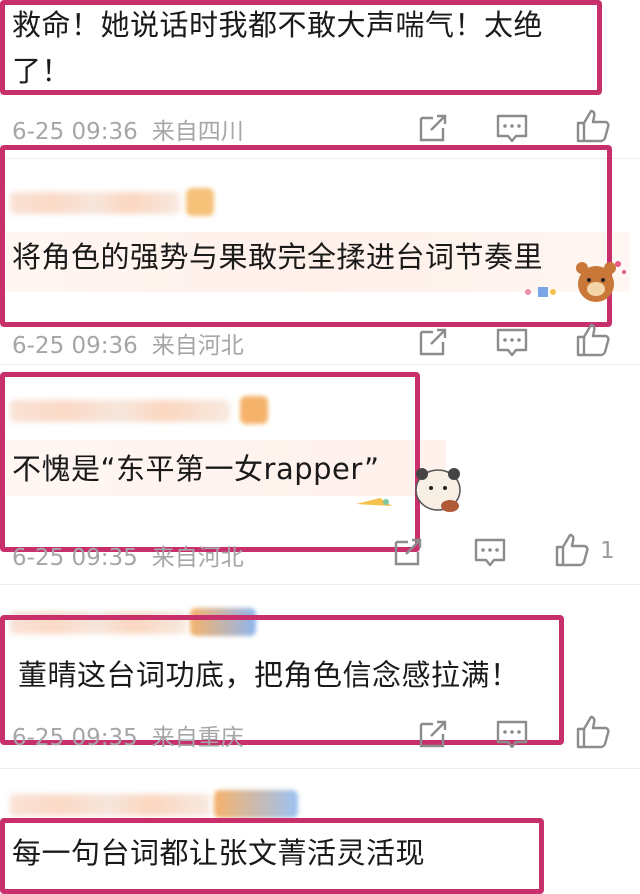 The width and height of the screenshot is (640, 894). I want to click on like-count: 1, so click(607, 551).